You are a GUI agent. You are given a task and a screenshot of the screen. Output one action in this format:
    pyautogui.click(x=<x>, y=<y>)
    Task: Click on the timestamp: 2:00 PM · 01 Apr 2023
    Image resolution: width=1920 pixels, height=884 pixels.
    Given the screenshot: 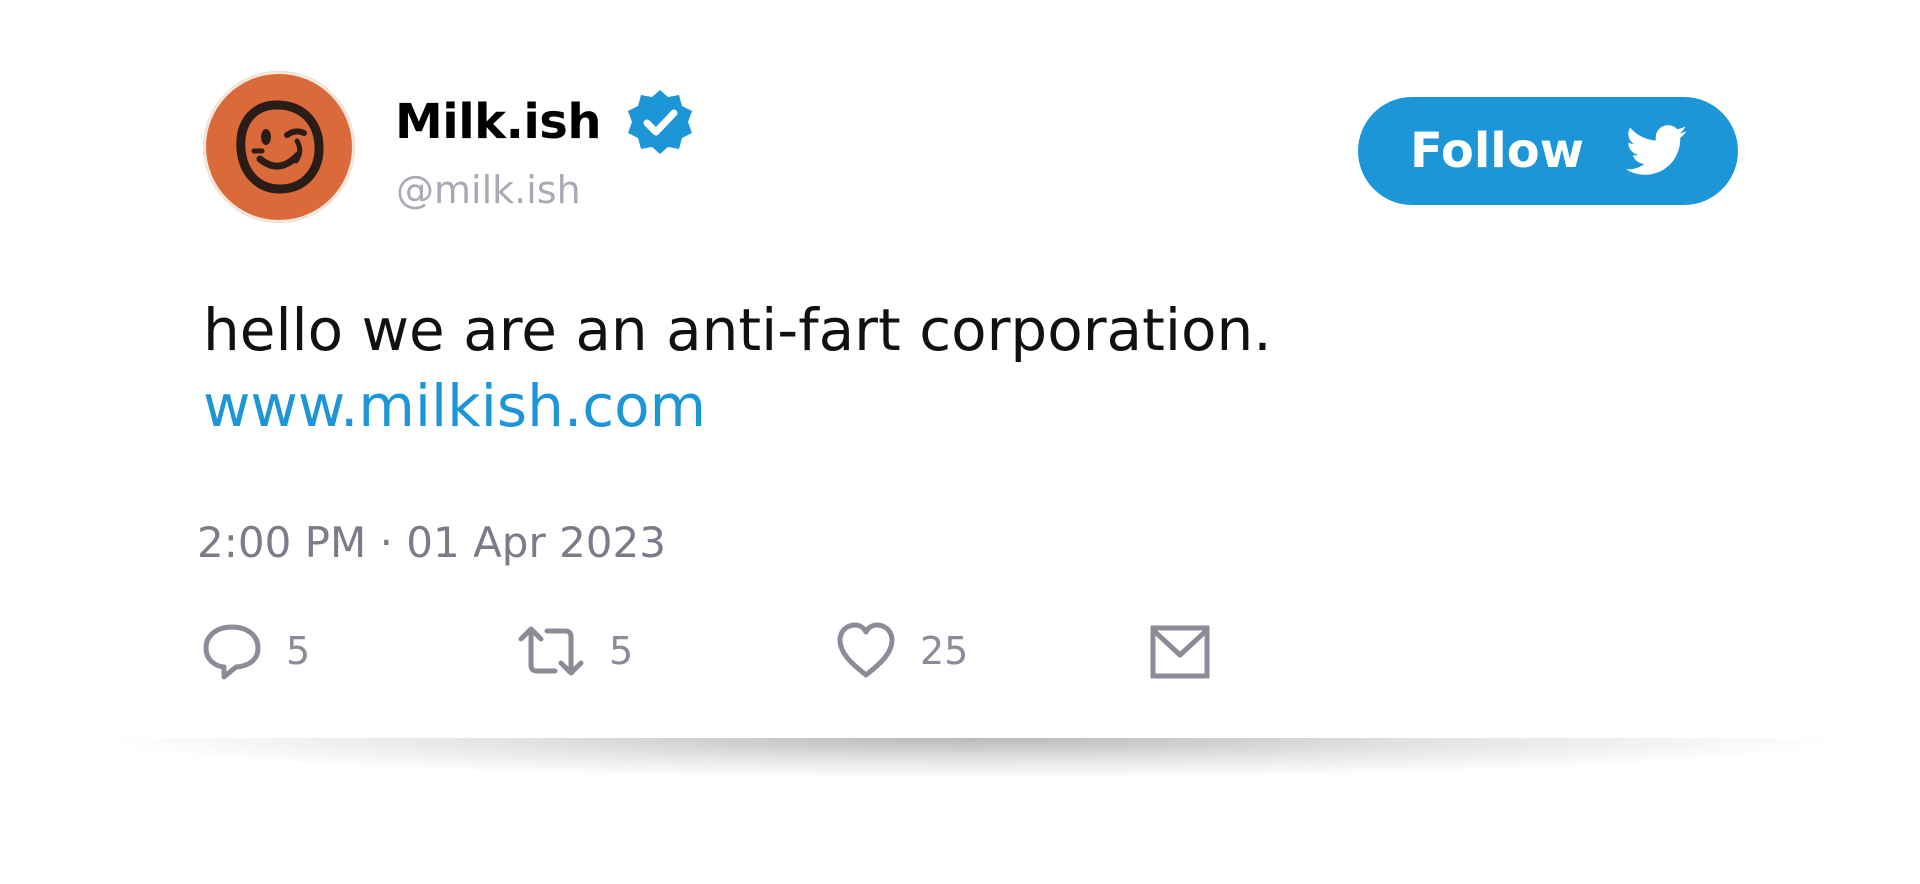 What is the action you would take?
    pyautogui.click(x=431, y=542)
    